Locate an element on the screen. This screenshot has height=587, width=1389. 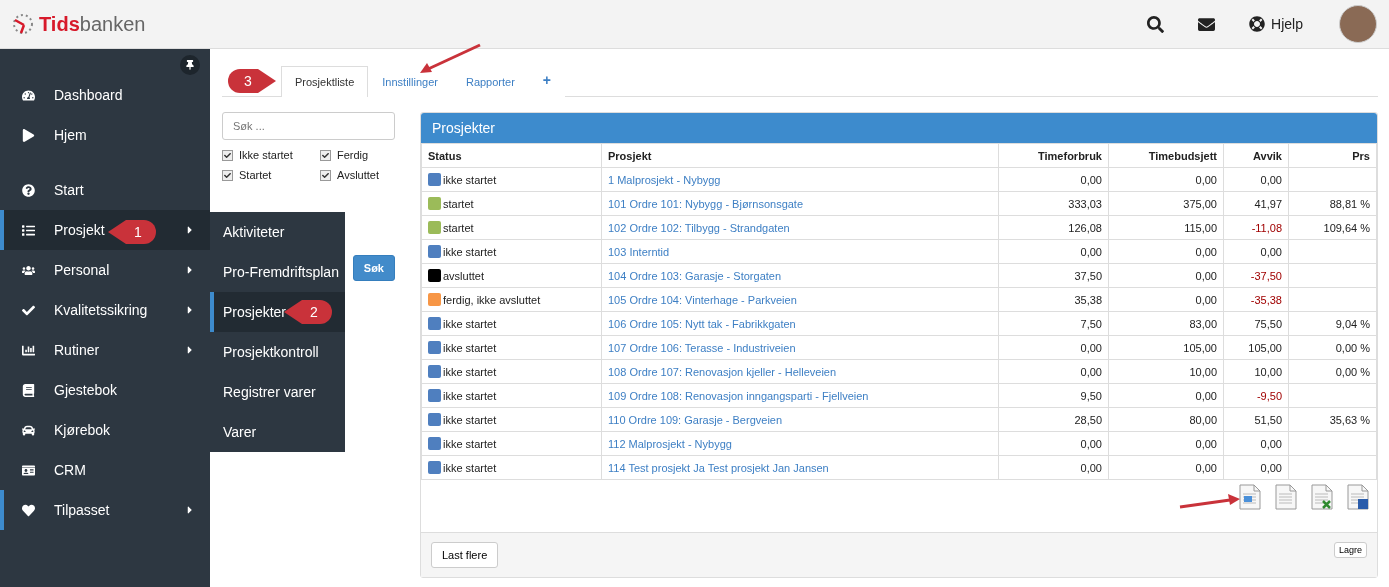
sidebar-item: Tilpasset is located at coordinates (105, 510).